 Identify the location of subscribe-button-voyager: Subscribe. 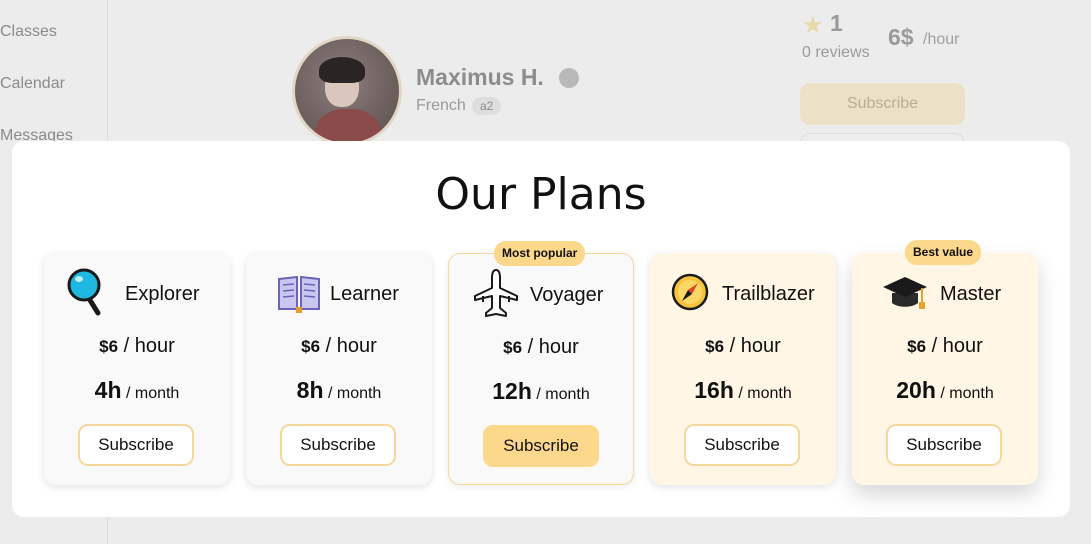
(541, 446).